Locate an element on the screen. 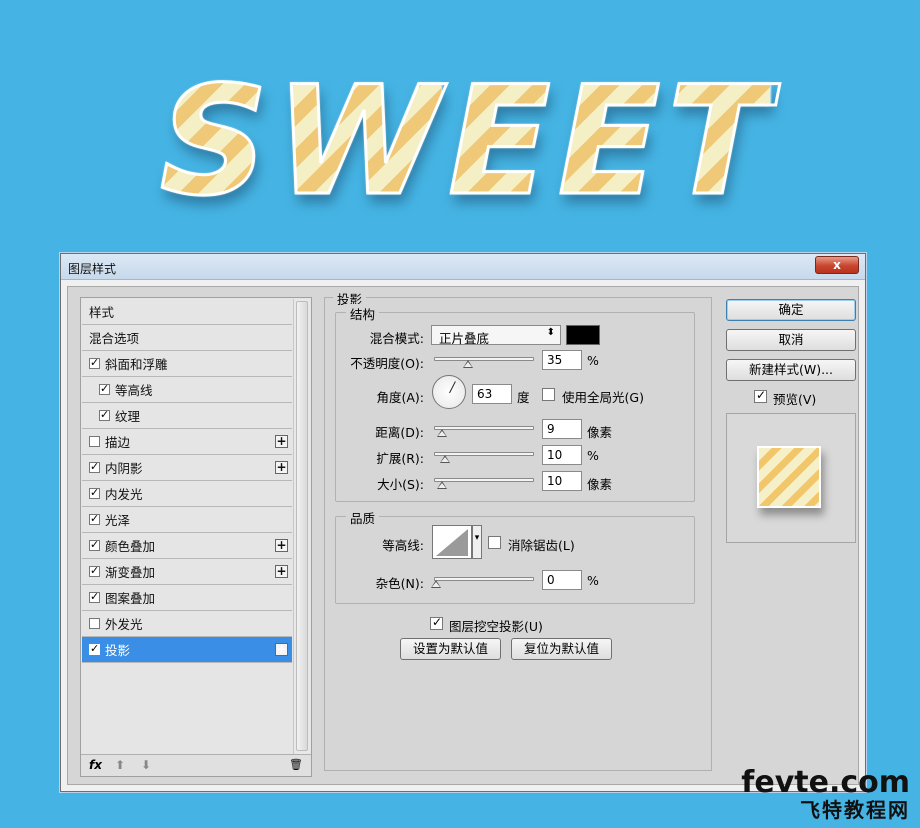 The width and height of the screenshot is (920, 828). sweet-artwork: S W E E T is located at coordinates (465, 142).